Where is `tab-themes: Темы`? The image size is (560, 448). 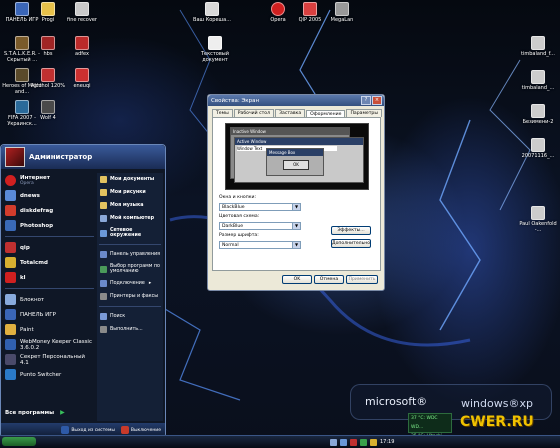
tab-themes: Темы is located at coordinates (222, 113).